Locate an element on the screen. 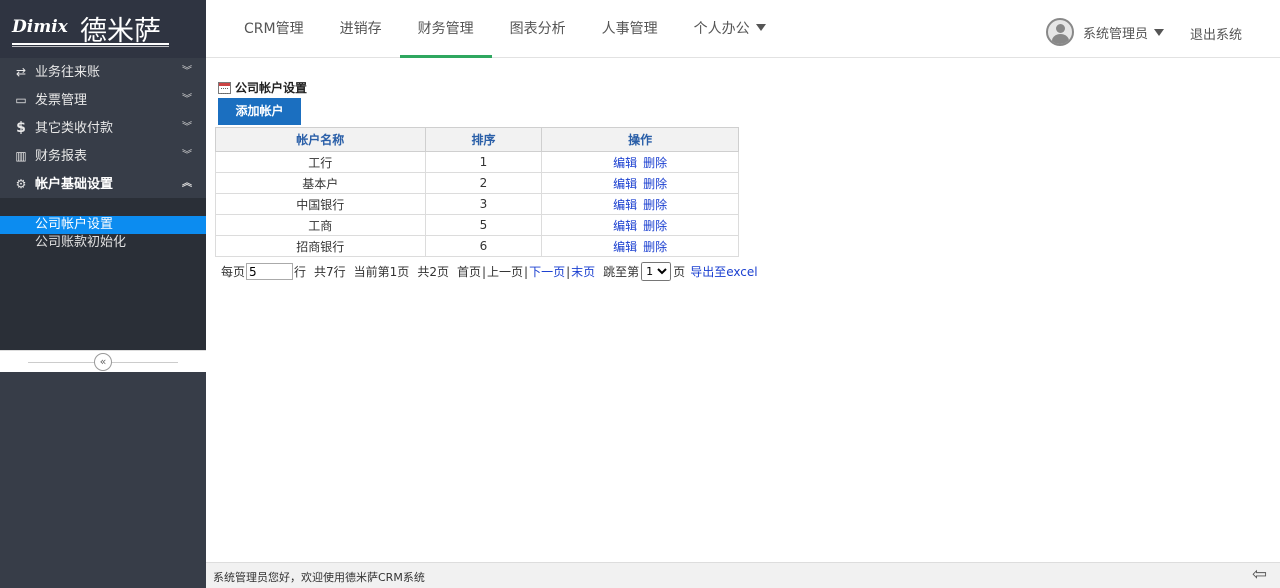  welcome-message: 系统管理员您好，欢迎使用德米萨CRM系统 is located at coordinates (319, 577).